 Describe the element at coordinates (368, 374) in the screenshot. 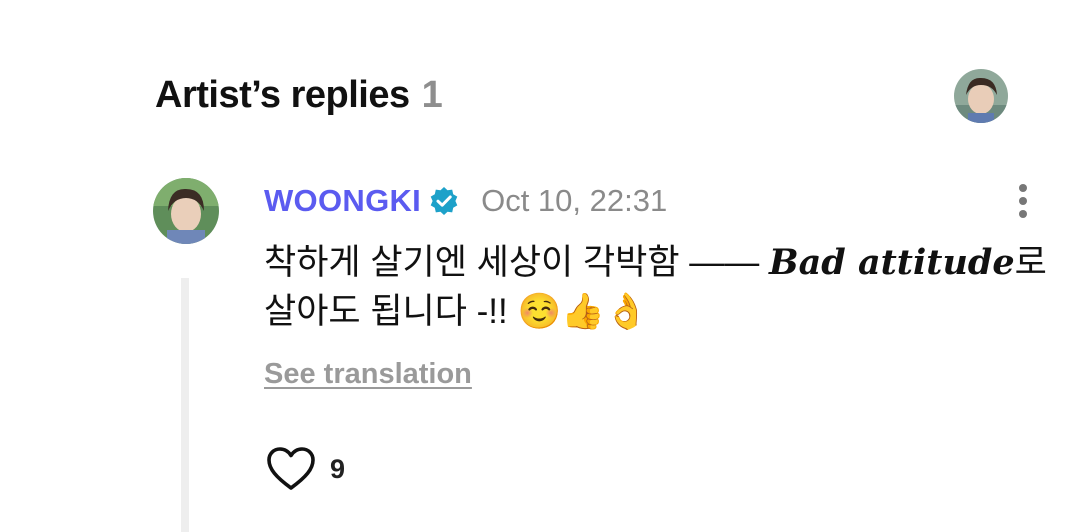

I see `see-translation-link: See translation` at that location.